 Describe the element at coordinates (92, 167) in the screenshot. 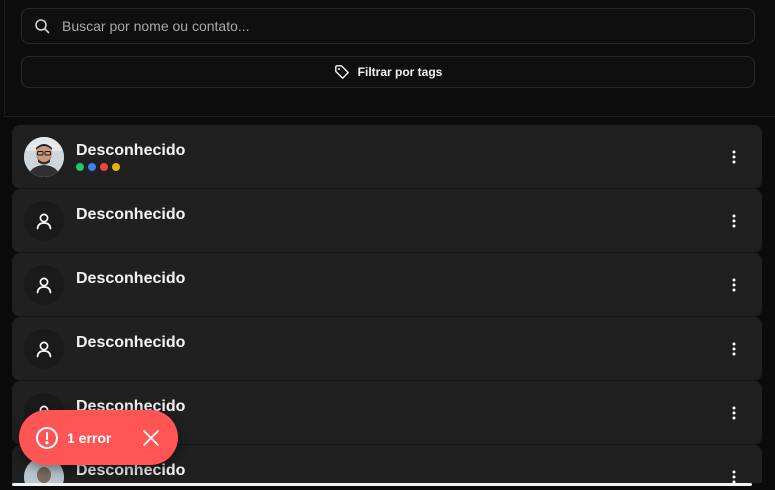

I see `tag-dot-blue` at that location.